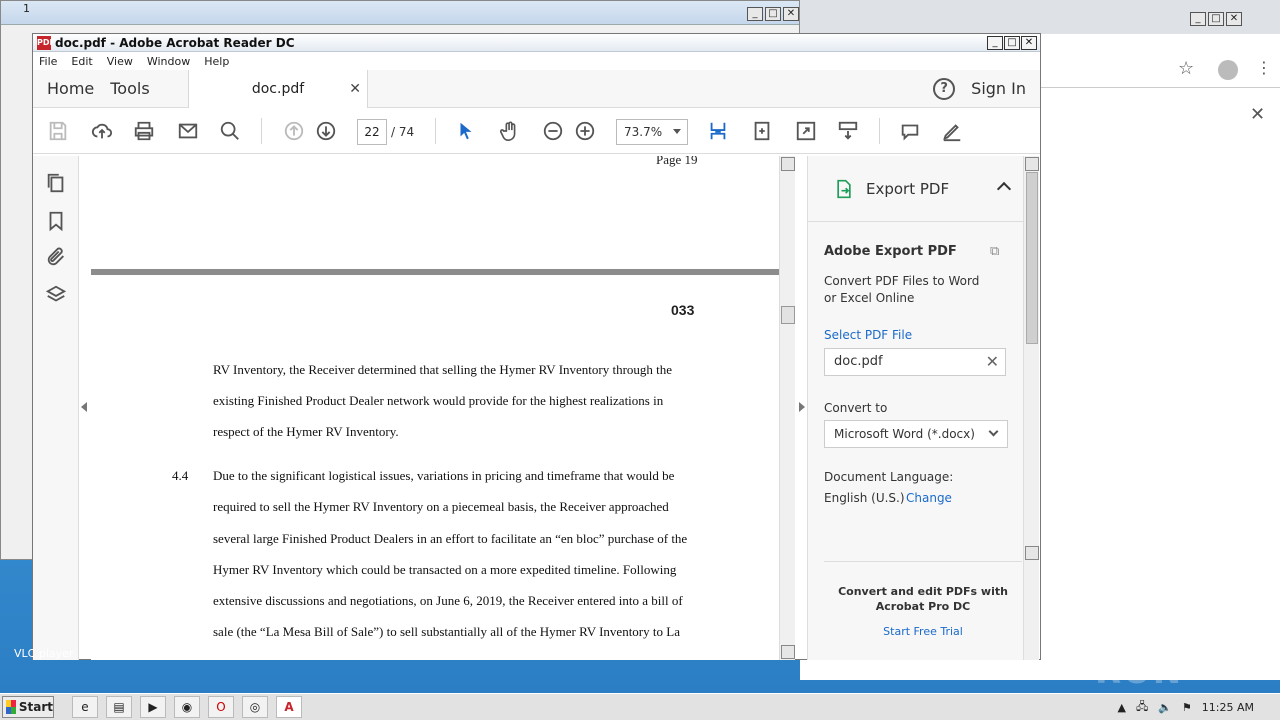  What do you see at coordinates (1228, 707) in the screenshot?
I see `clock: 11:25 AM` at bounding box center [1228, 707].